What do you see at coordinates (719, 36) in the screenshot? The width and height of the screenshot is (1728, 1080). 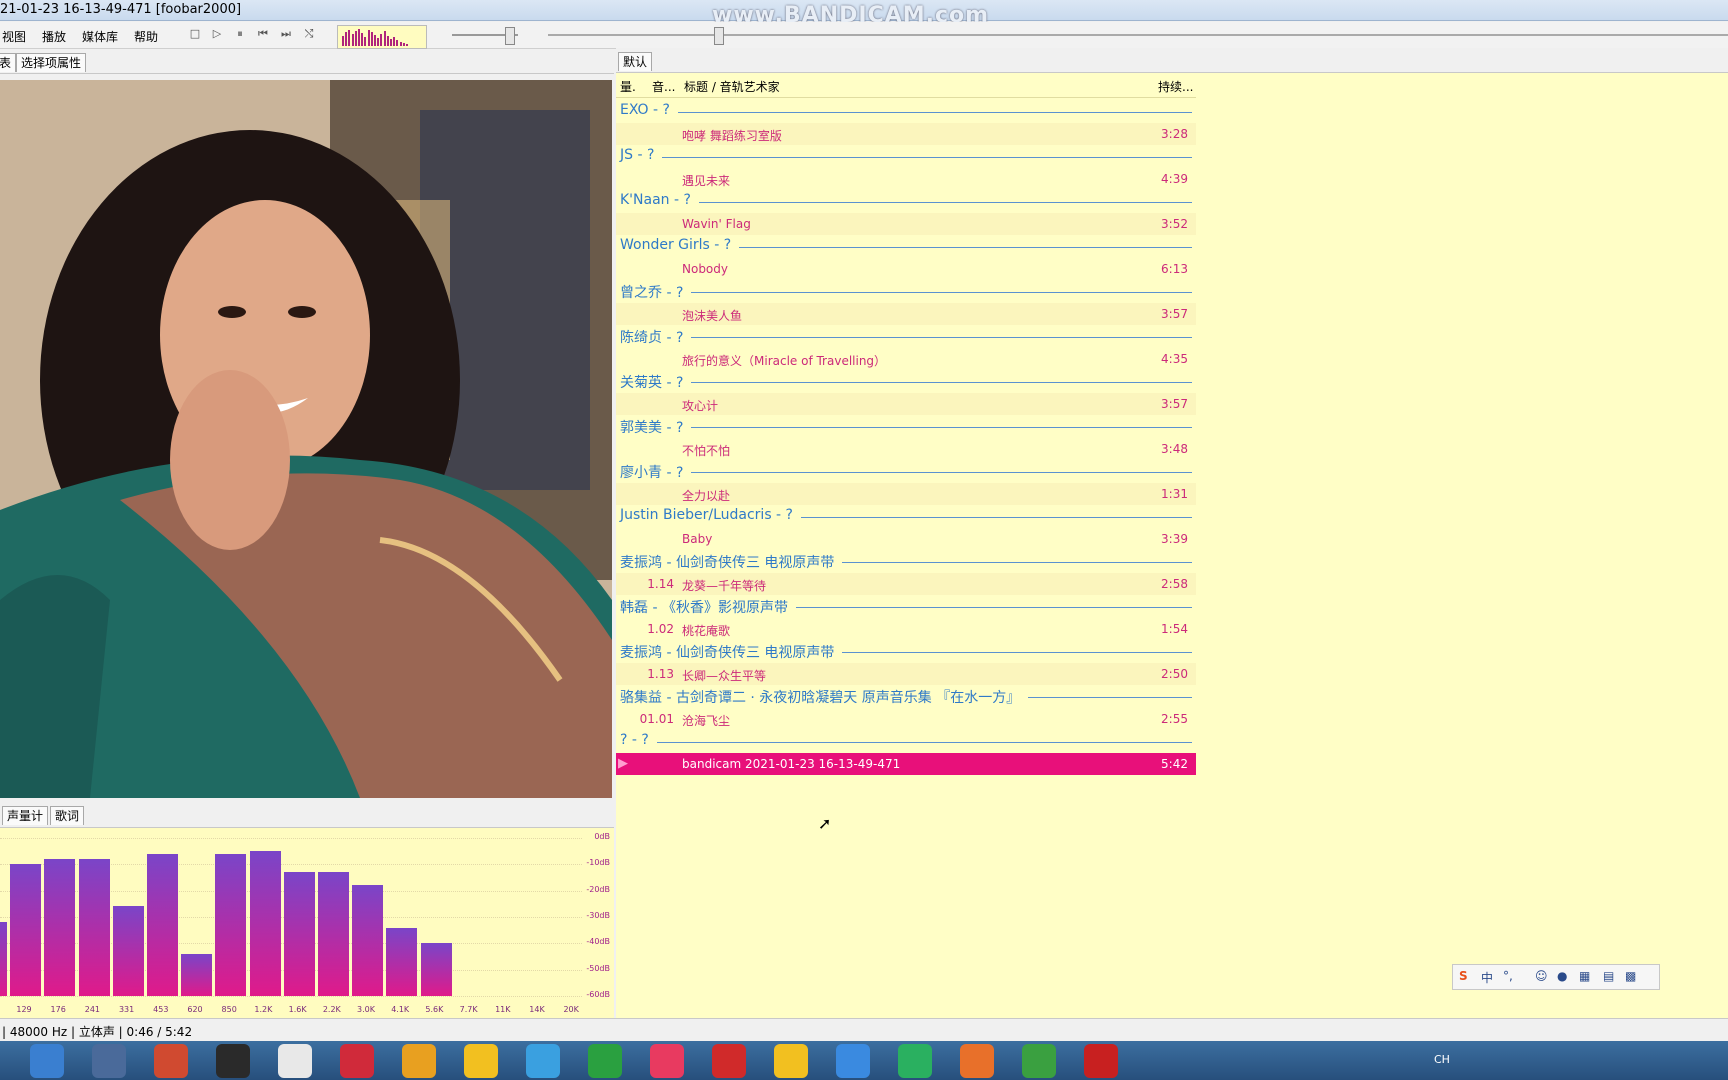 I see `seek-knob` at bounding box center [719, 36].